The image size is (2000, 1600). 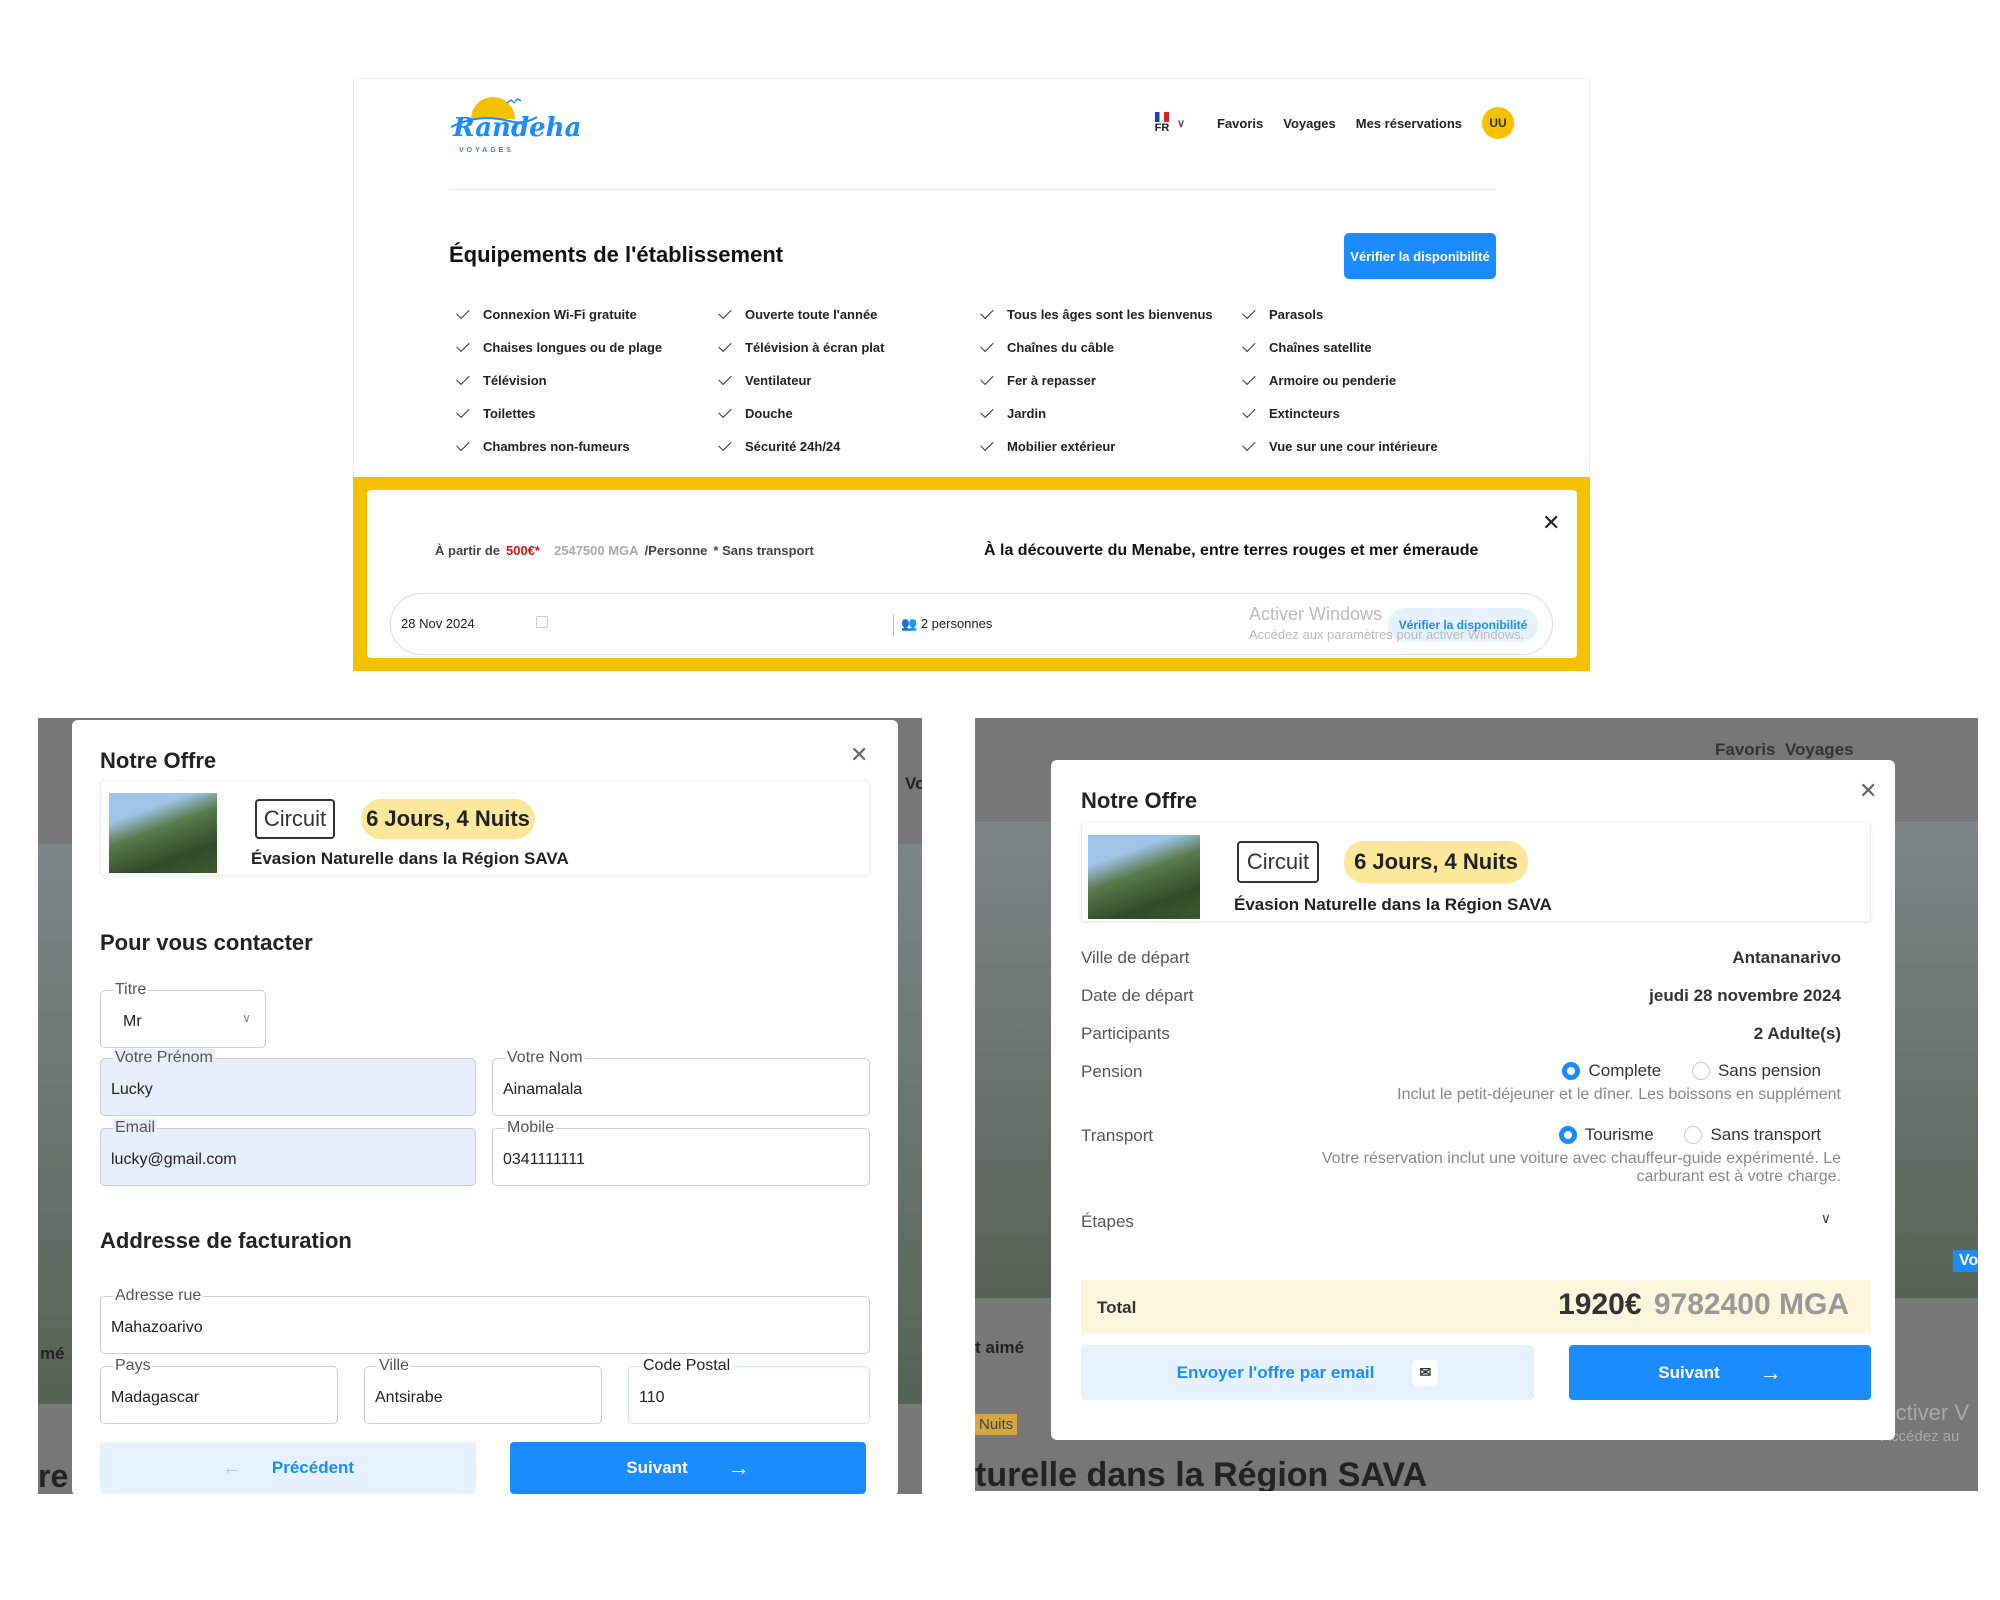 What do you see at coordinates (1240, 123) in the screenshot?
I see `nav-favoris: Favoris` at bounding box center [1240, 123].